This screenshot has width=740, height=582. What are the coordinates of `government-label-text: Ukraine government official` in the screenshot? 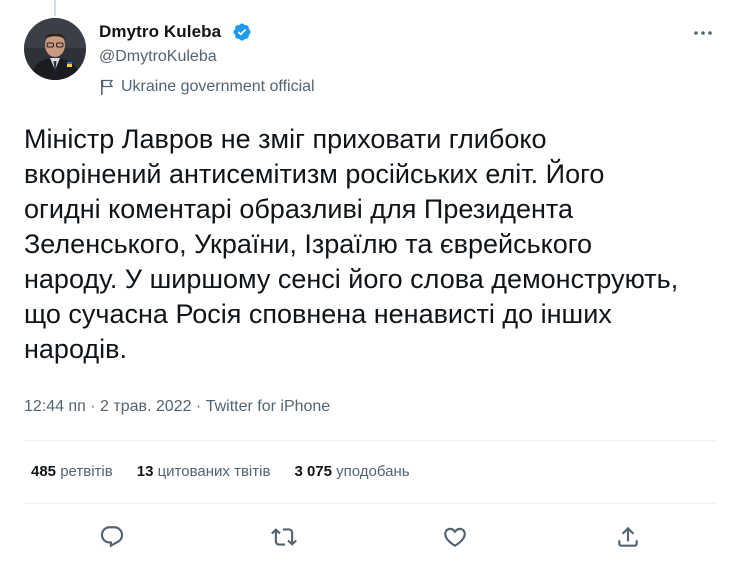 It's located at (218, 86).